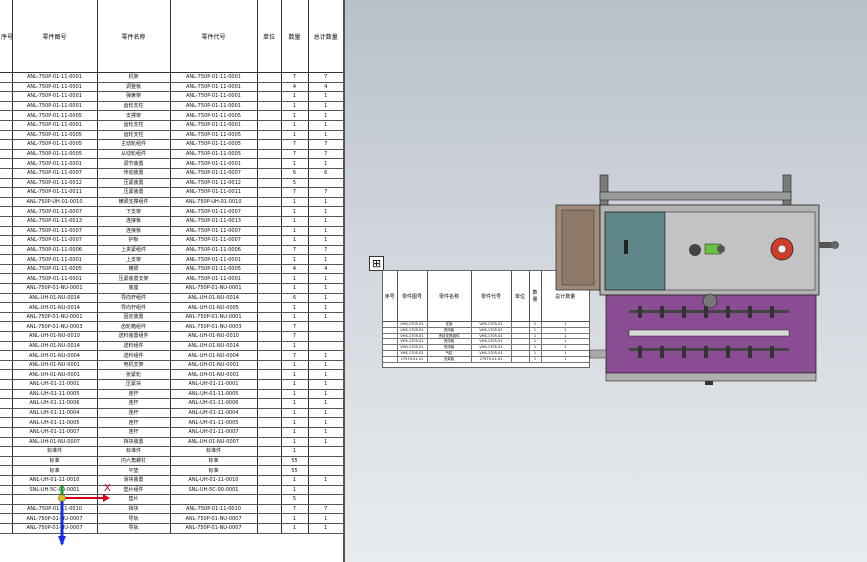 Image resolution: width=867 pixels, height=562 pixels. Describe the element at coordinates (376, 263) in the screenshot. I see `move-table-handle: ⊞` at that location.